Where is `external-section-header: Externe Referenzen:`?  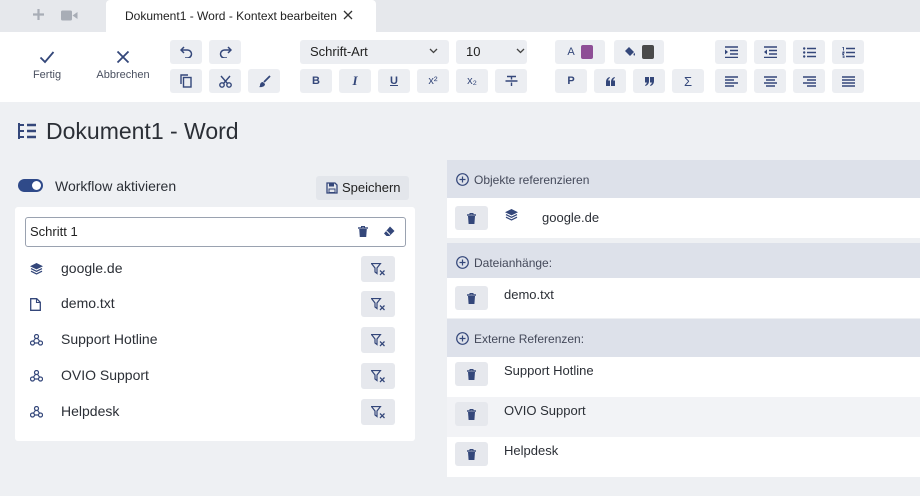 external-section-header: Externe Referenzen: is located at coordinates (683, 338).